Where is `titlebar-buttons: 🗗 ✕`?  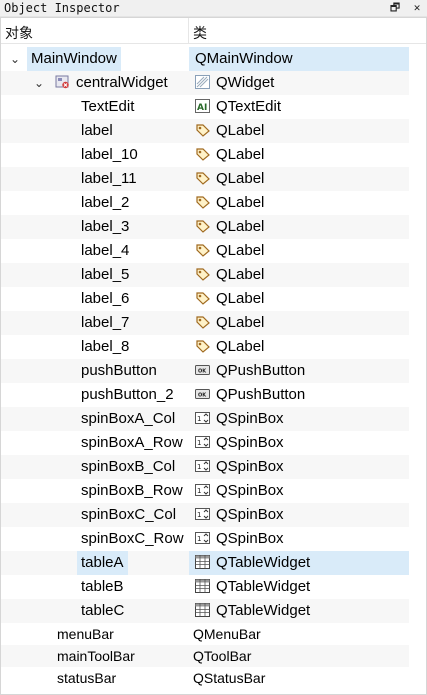 titlebar-buttons: 🗗 ✕ is located at coordinates (406, 8).